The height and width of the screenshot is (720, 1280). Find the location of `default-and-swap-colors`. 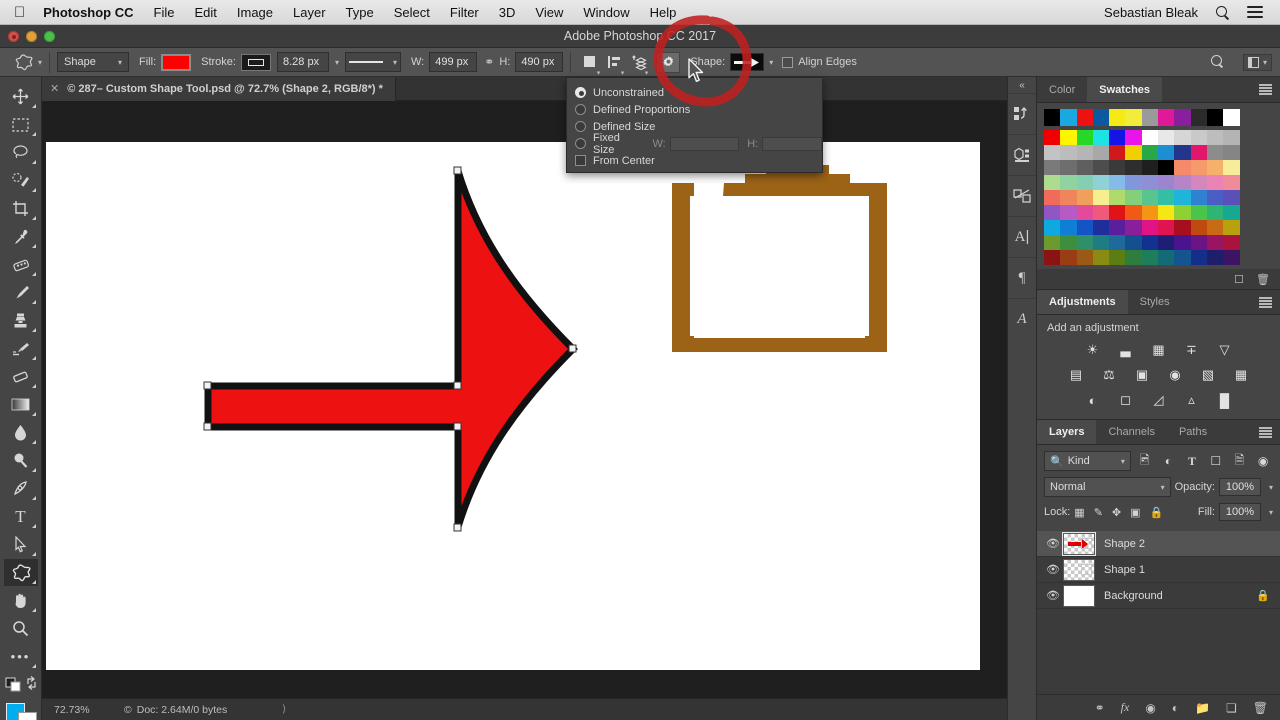

default-and-swap-colors is located at coordinates (21, 683).